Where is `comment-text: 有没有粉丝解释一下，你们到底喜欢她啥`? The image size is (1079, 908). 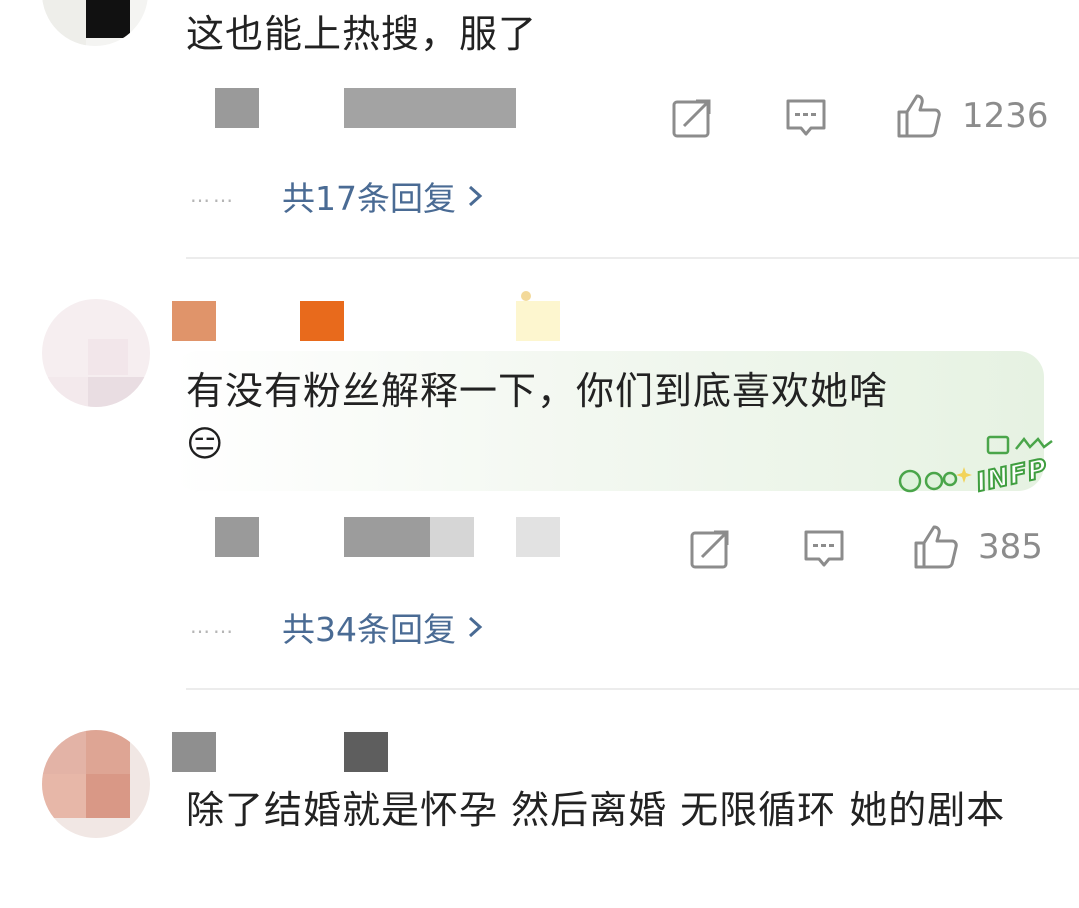 comment-text: 有没有粉丝解释一下，你们到底喜欢她啥 is located at coordinates (537, 391).